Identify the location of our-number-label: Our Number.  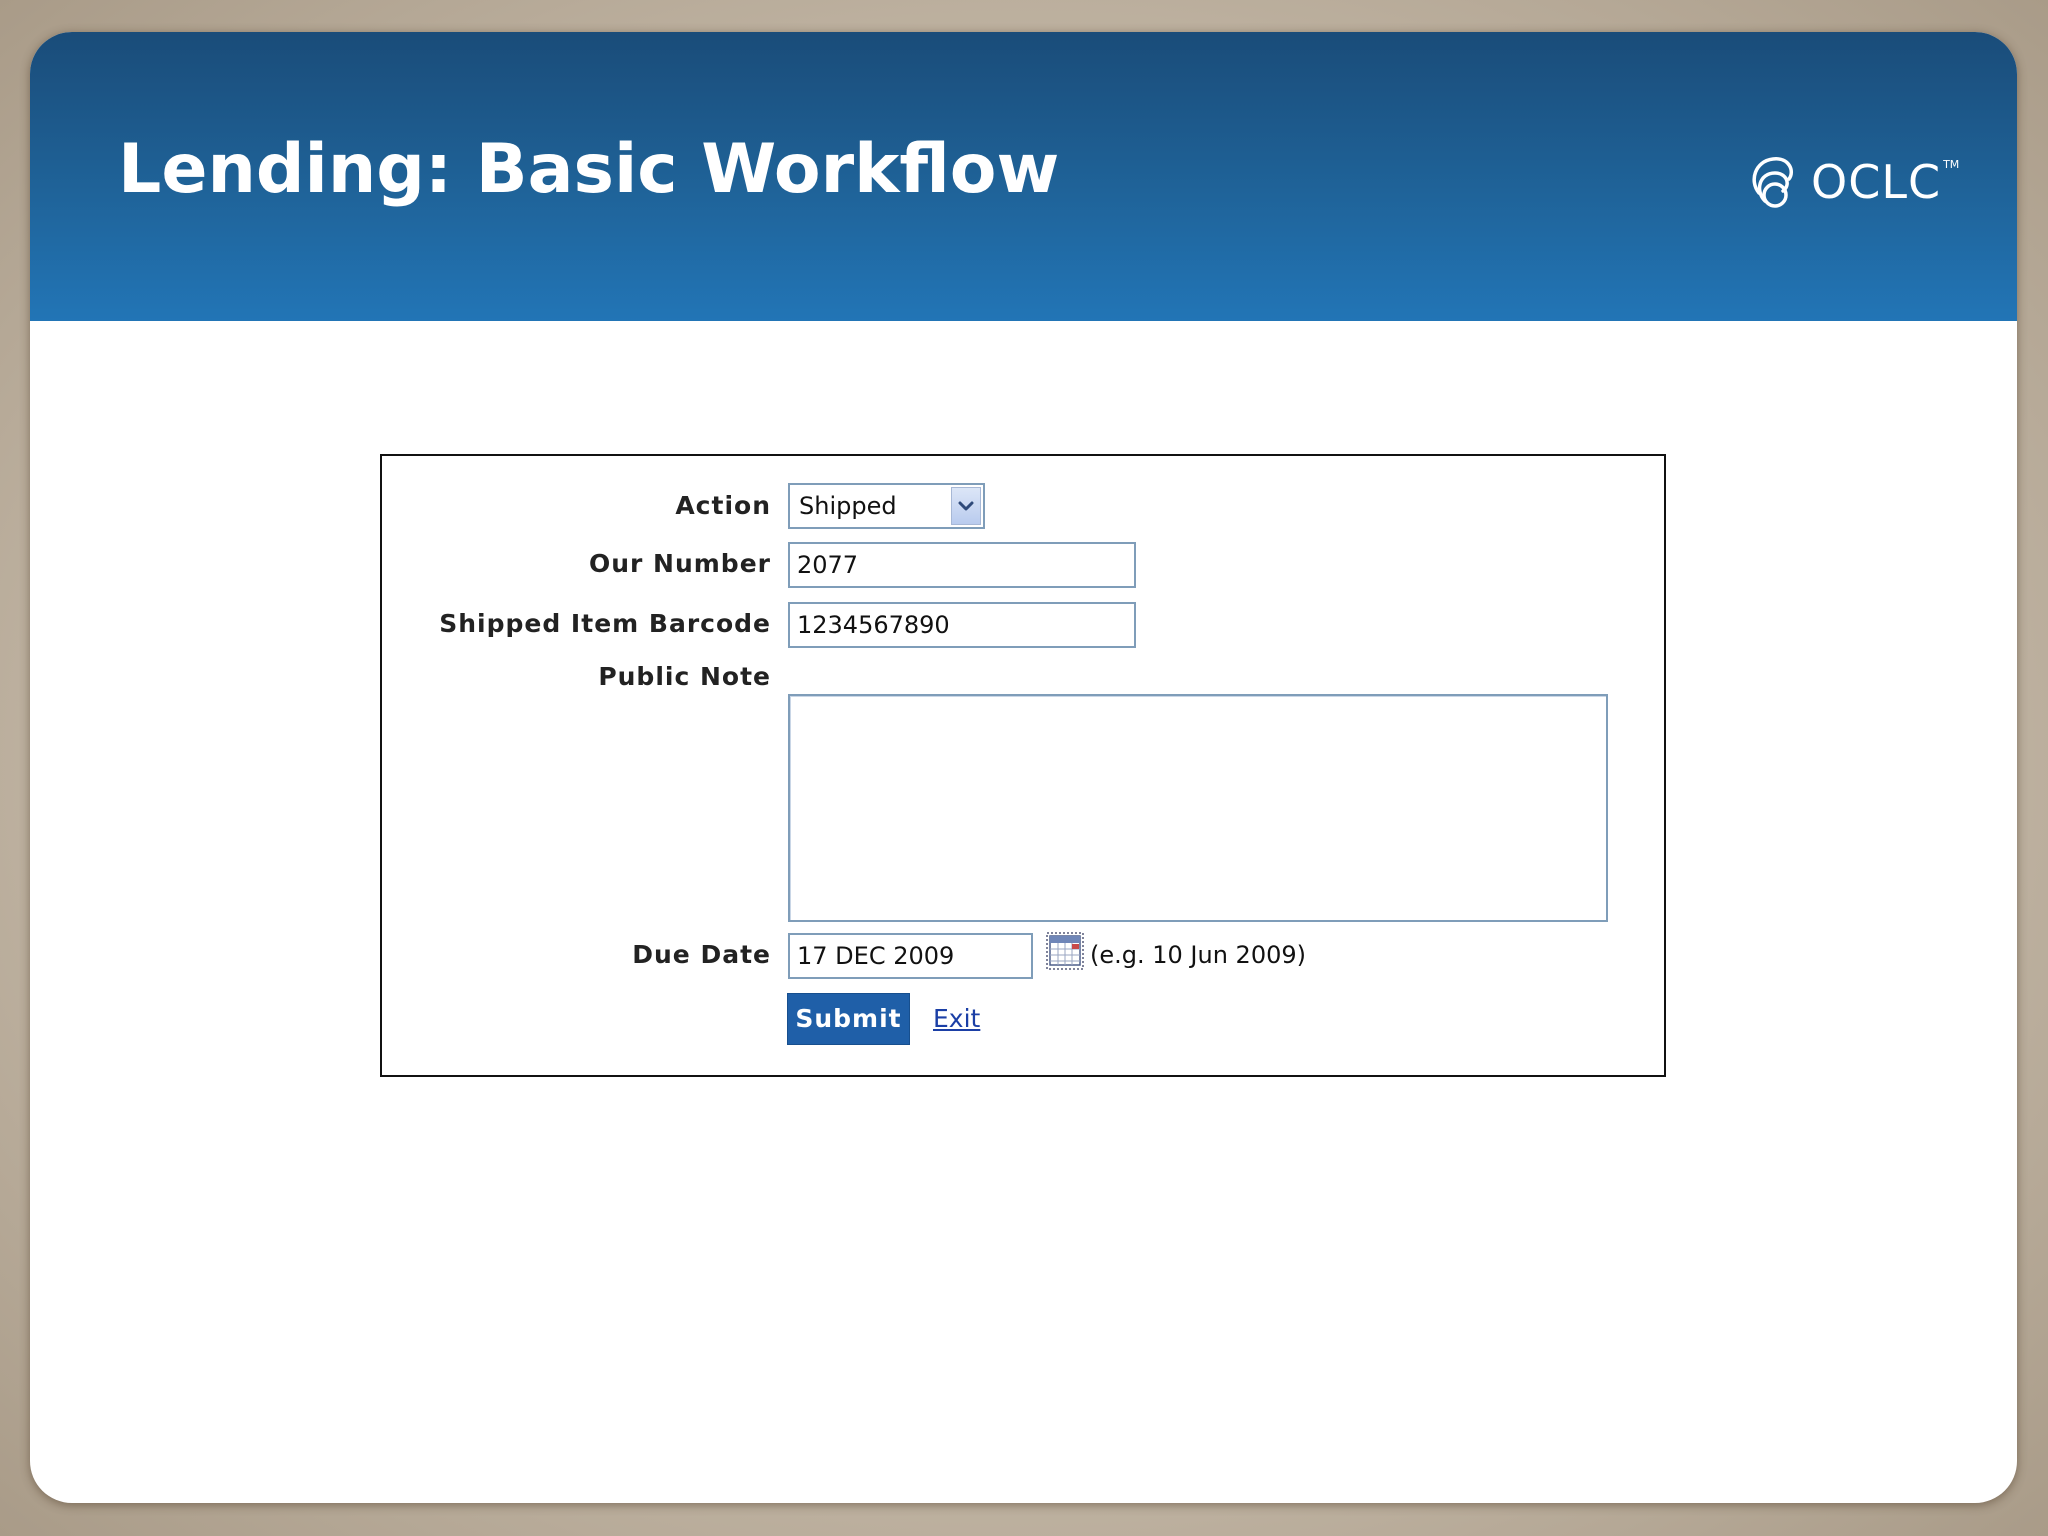
(679, 563).